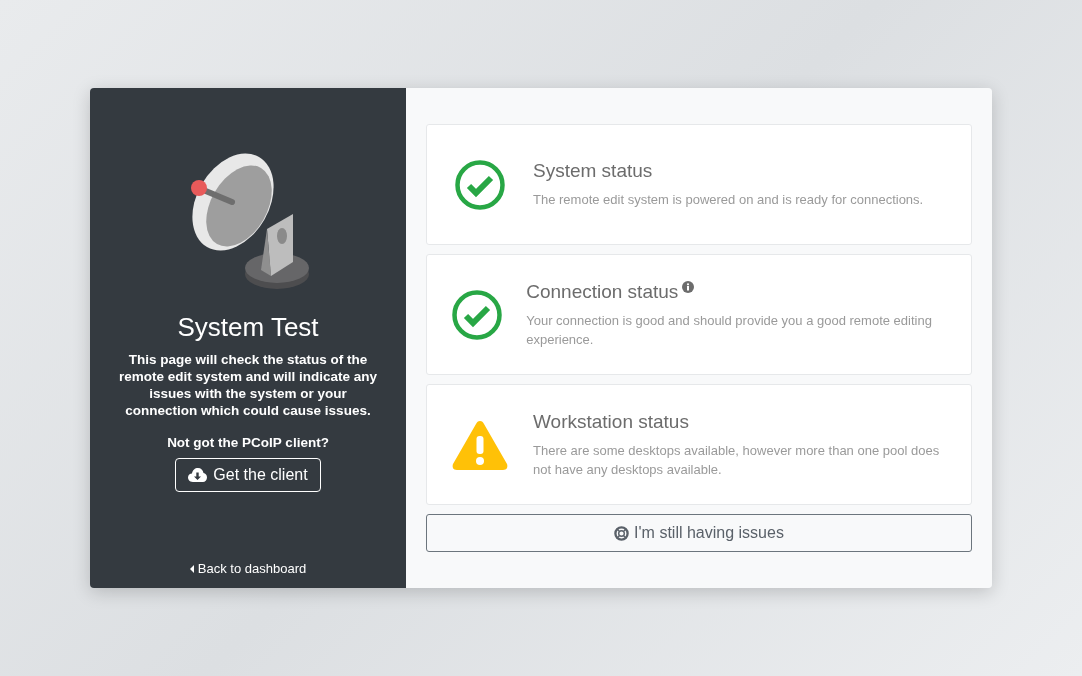  Describe the element at coordinates (248, 385) in the screenshot. I see `page-description: This page will check the status of the remote edit system and will indicate any issues with the system or your connection which could cause issues.` at that location.